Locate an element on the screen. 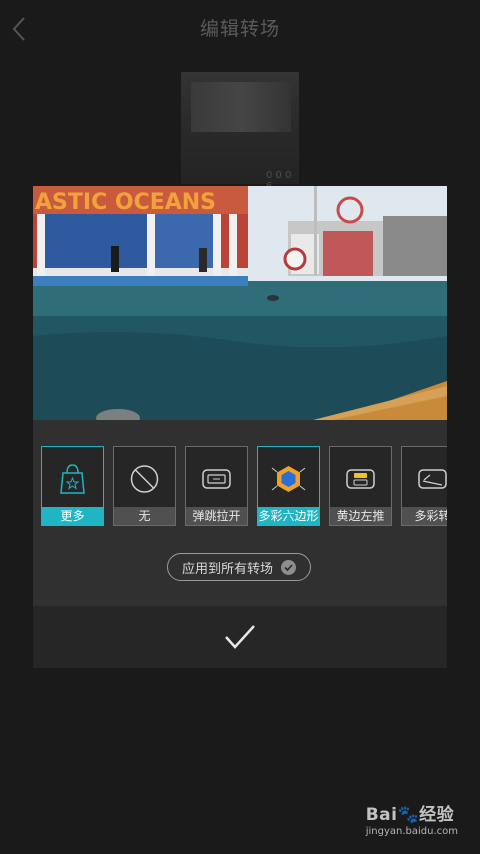 The width and height of the screenshot is (480, 854). watermark-url: jingyan.baidu.com is located at coordinates (411, 831).